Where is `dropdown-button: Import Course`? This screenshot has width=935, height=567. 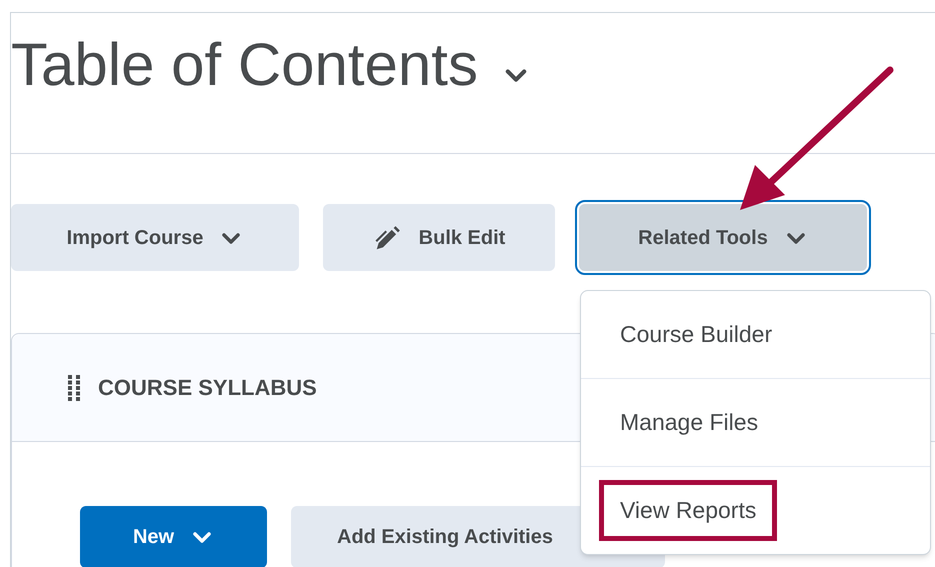 dropdown-button: Import Course is located at coordinates (155, 237).